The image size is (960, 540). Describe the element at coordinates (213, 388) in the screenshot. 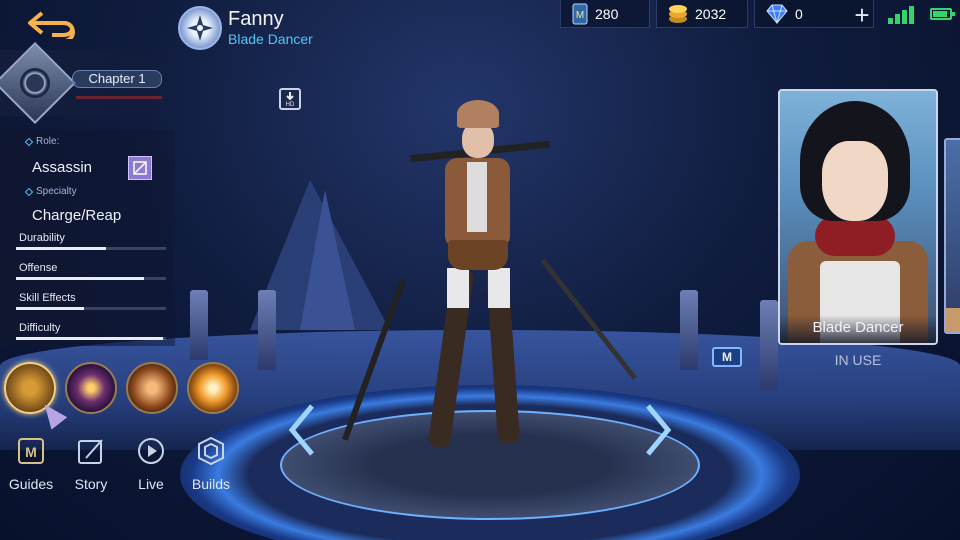

I see `skill-cut-throat-icon` at that location.